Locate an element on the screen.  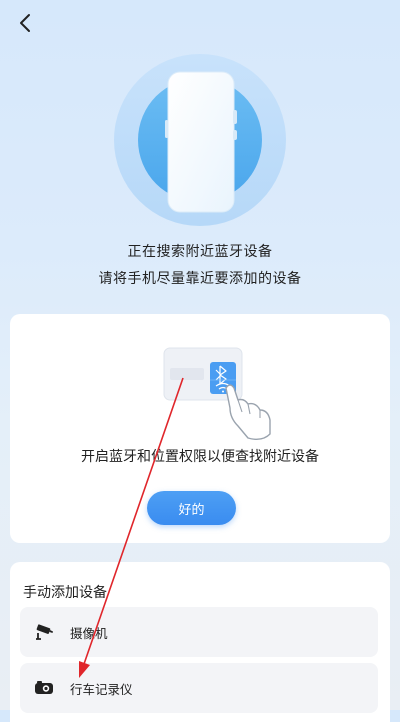
searching-hint-text: 请将手机尽量靠近要添加的设备 is located at coordinates (200, 279).